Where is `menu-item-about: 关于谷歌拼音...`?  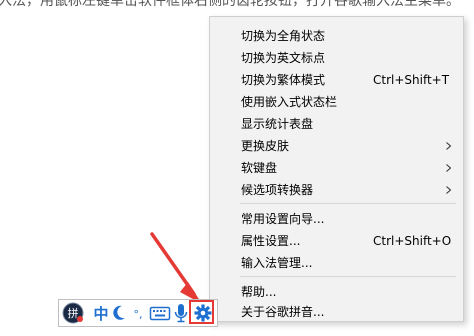
menu-item-about: 关于谷歌拼音... is located at coordinates (336, 312).